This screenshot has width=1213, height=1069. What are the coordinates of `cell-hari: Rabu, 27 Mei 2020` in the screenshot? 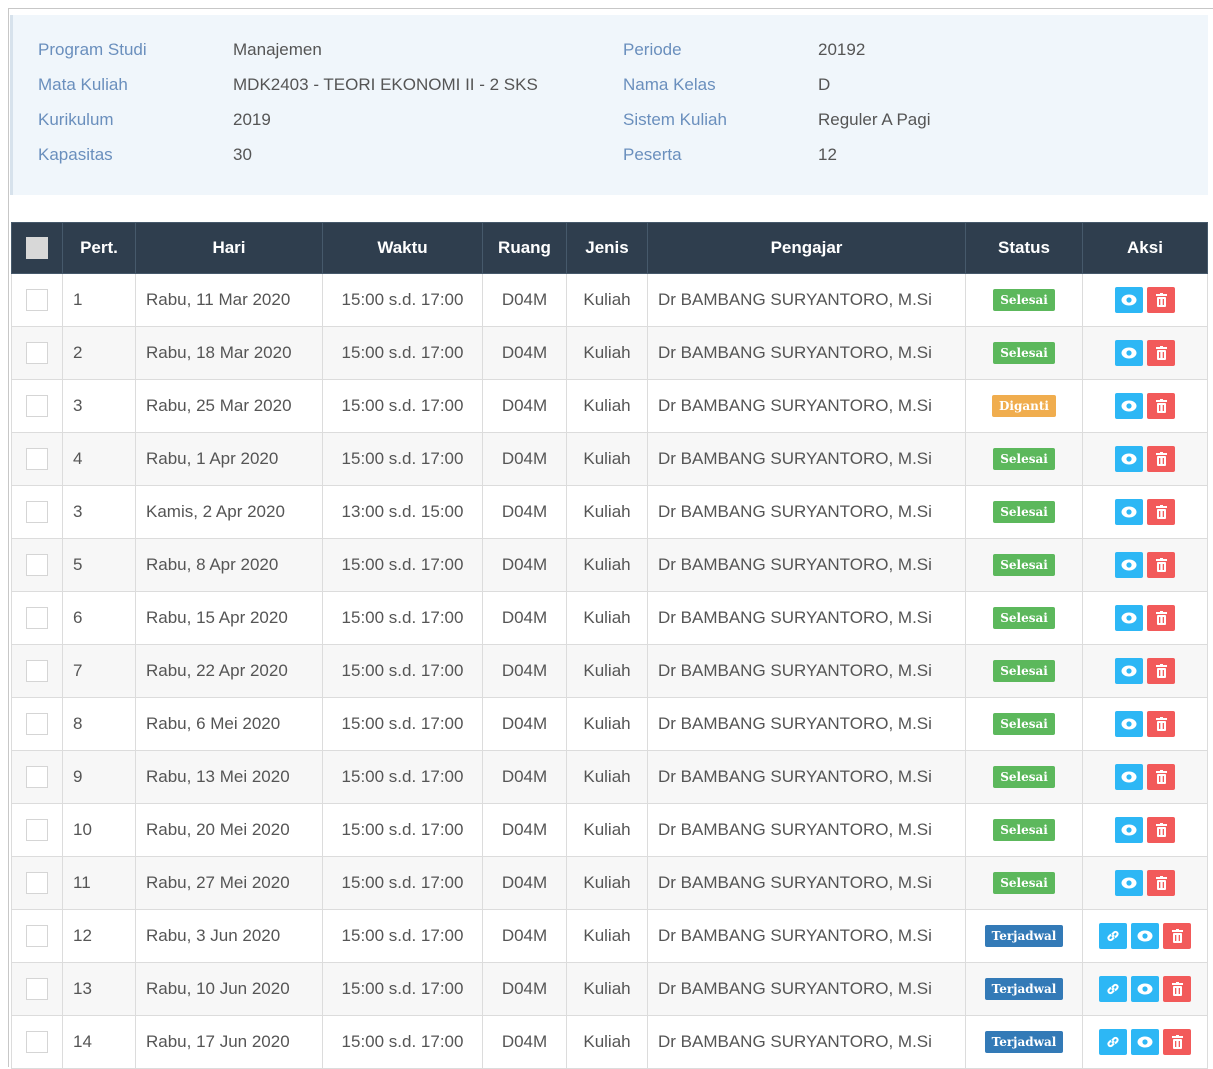 It's located at (229, 883).